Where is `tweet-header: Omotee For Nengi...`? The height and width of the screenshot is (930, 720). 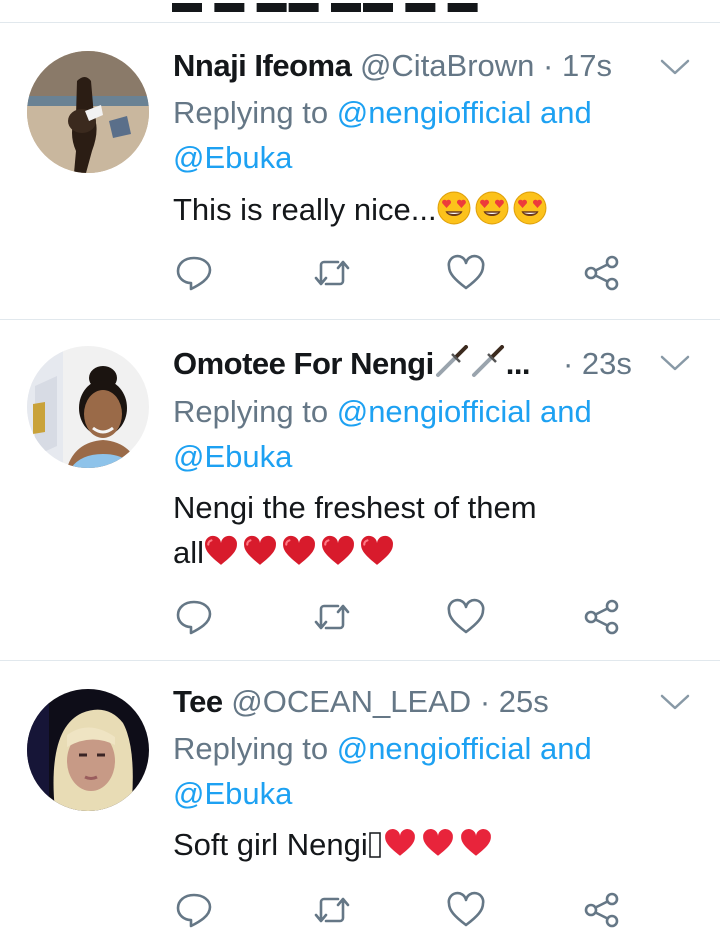 tweet-header: Omotee For Nengi... is located at coordinates (352, 364).